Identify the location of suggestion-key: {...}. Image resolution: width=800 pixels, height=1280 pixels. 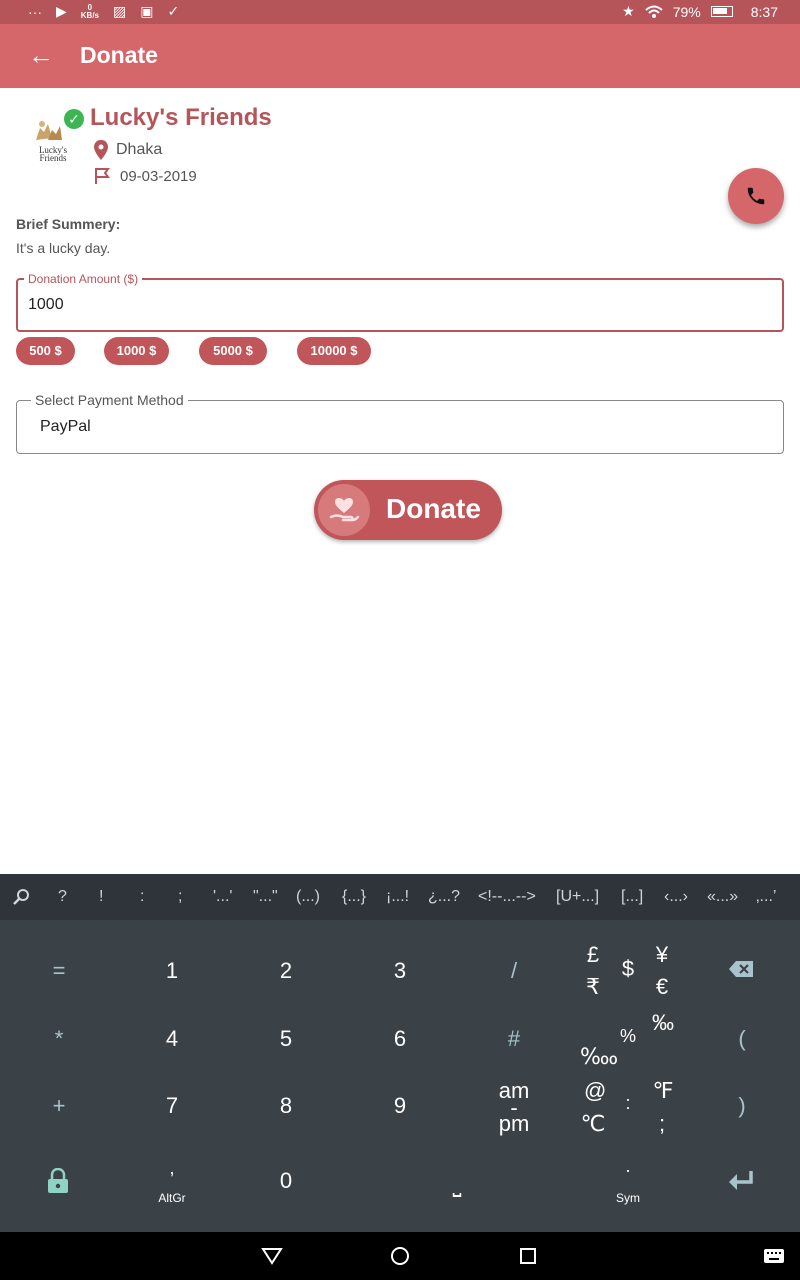
(354, 897).